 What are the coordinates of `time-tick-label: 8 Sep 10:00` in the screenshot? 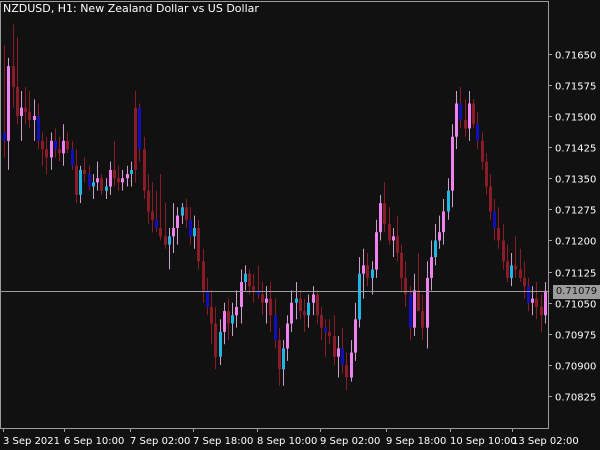 It's located at (287, 441).